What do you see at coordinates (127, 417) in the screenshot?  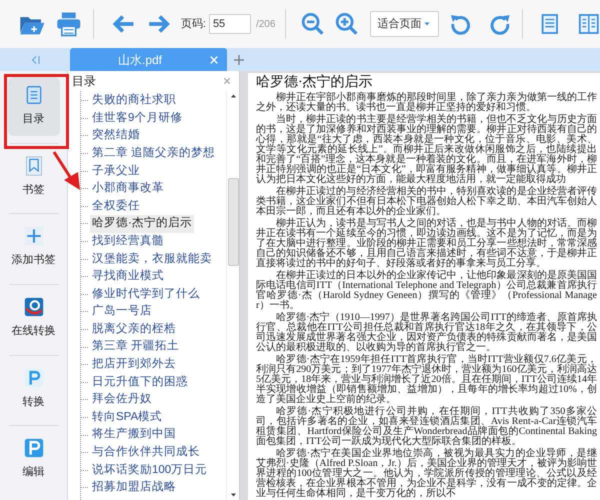 I see `toc-item: 转向SPA模式` at bounding box center [127, 417].